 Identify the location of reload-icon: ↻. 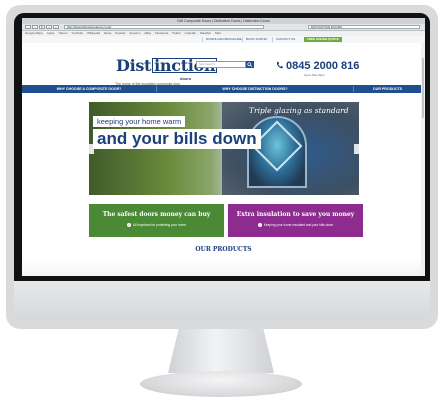
(42, 27).